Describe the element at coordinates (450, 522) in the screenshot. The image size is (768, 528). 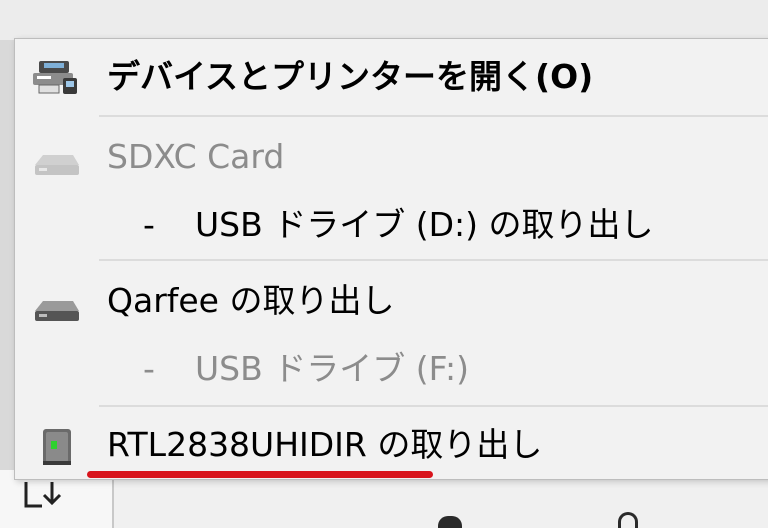
I see `taskbar-app-icon` at that location.